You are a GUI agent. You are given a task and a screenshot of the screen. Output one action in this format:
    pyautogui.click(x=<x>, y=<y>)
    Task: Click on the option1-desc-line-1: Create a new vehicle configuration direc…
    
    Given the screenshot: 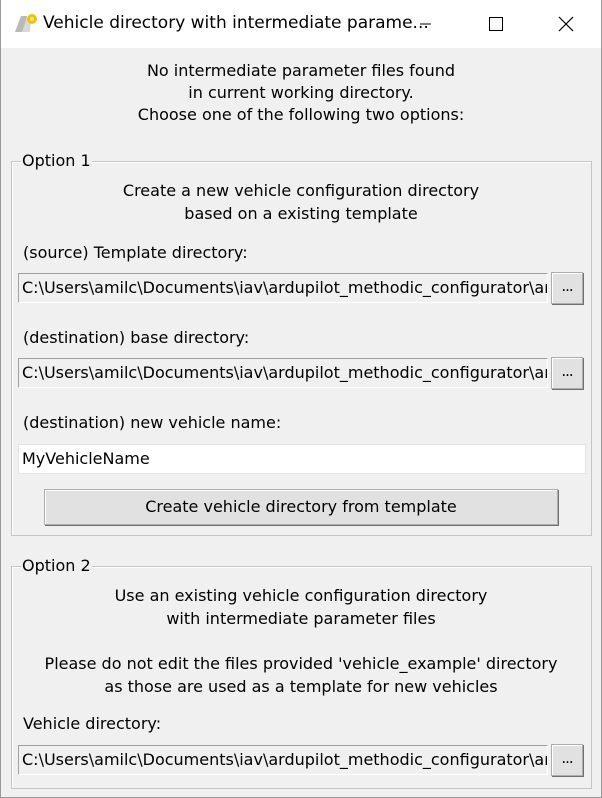 What is the action you would take?
    pyautogui.click(x=301, y=190)
    